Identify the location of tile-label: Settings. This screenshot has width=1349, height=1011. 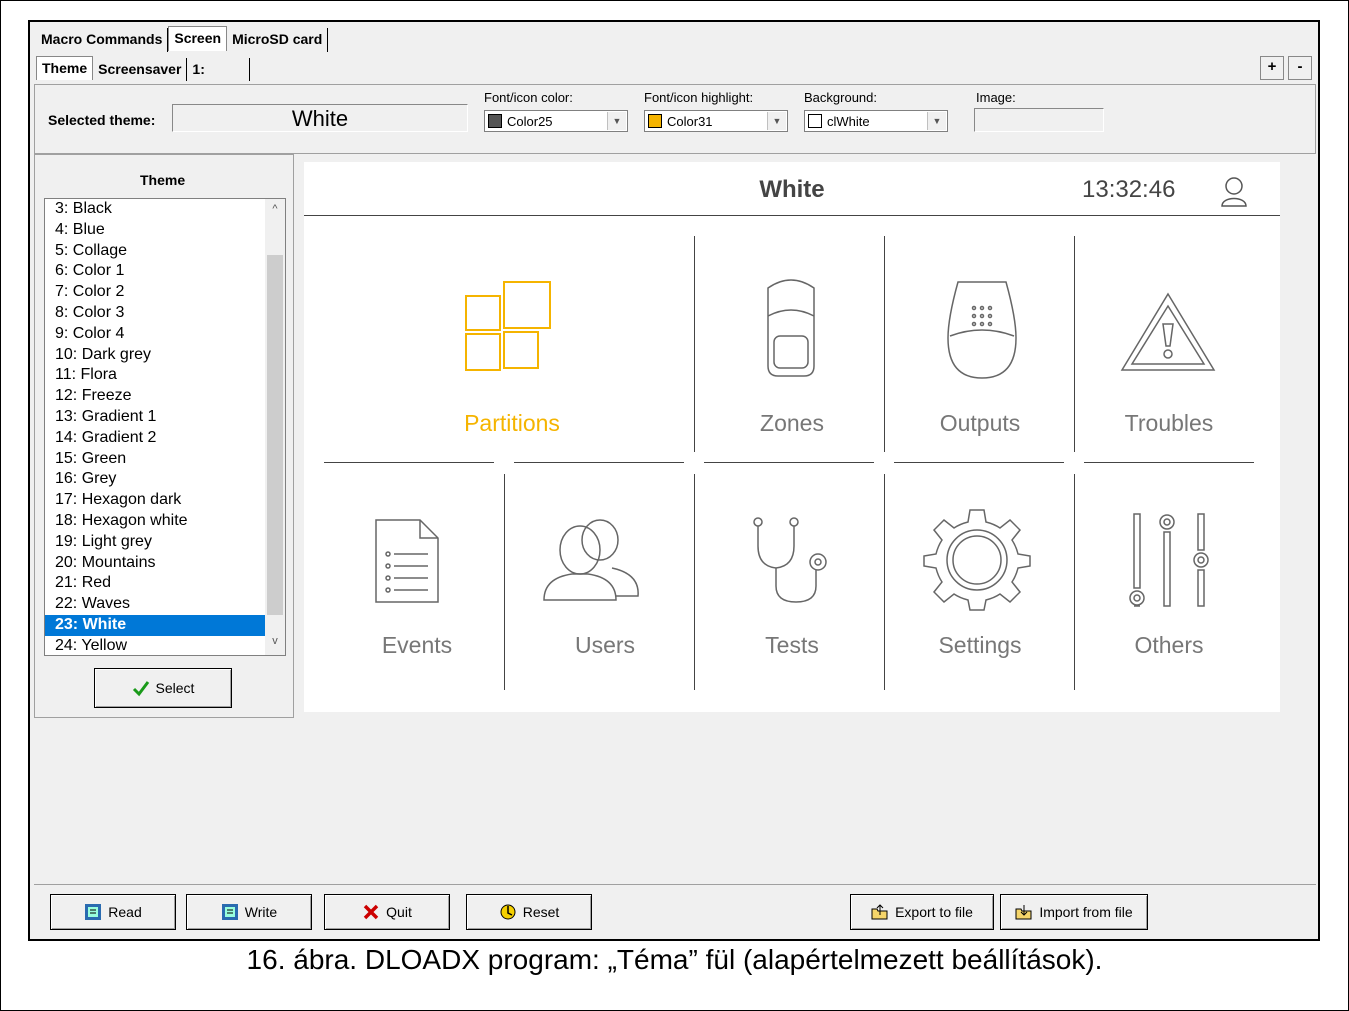
(980, 645).